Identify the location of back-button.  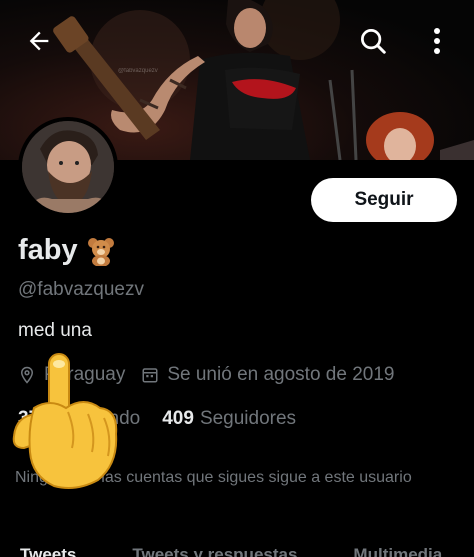
(39, 41).